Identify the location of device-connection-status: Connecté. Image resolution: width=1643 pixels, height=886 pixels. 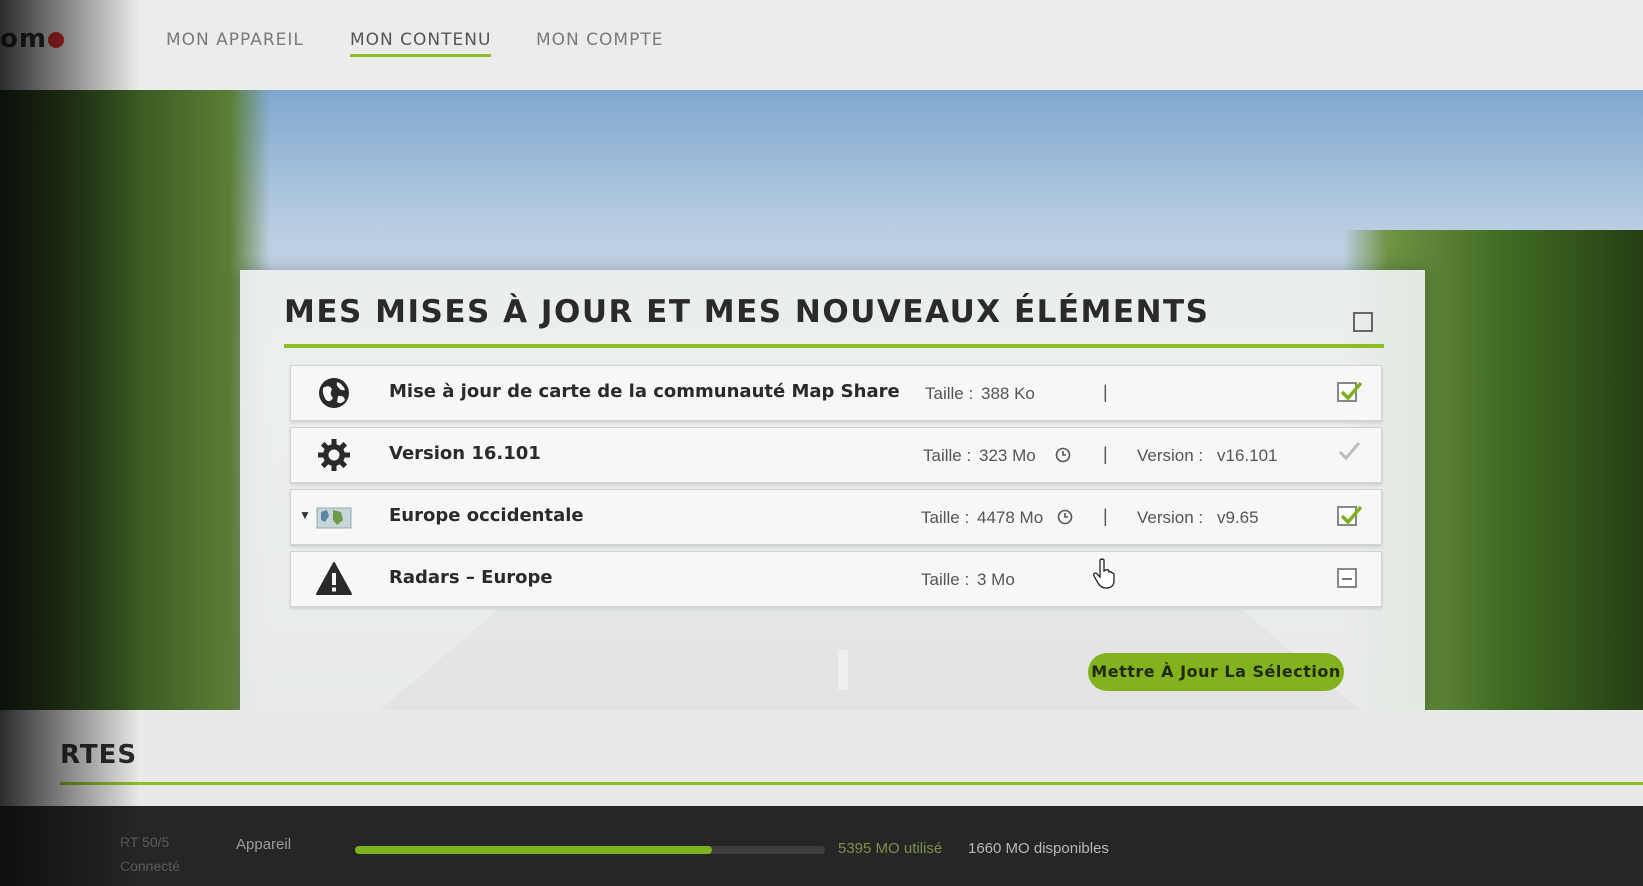
(150, 866).